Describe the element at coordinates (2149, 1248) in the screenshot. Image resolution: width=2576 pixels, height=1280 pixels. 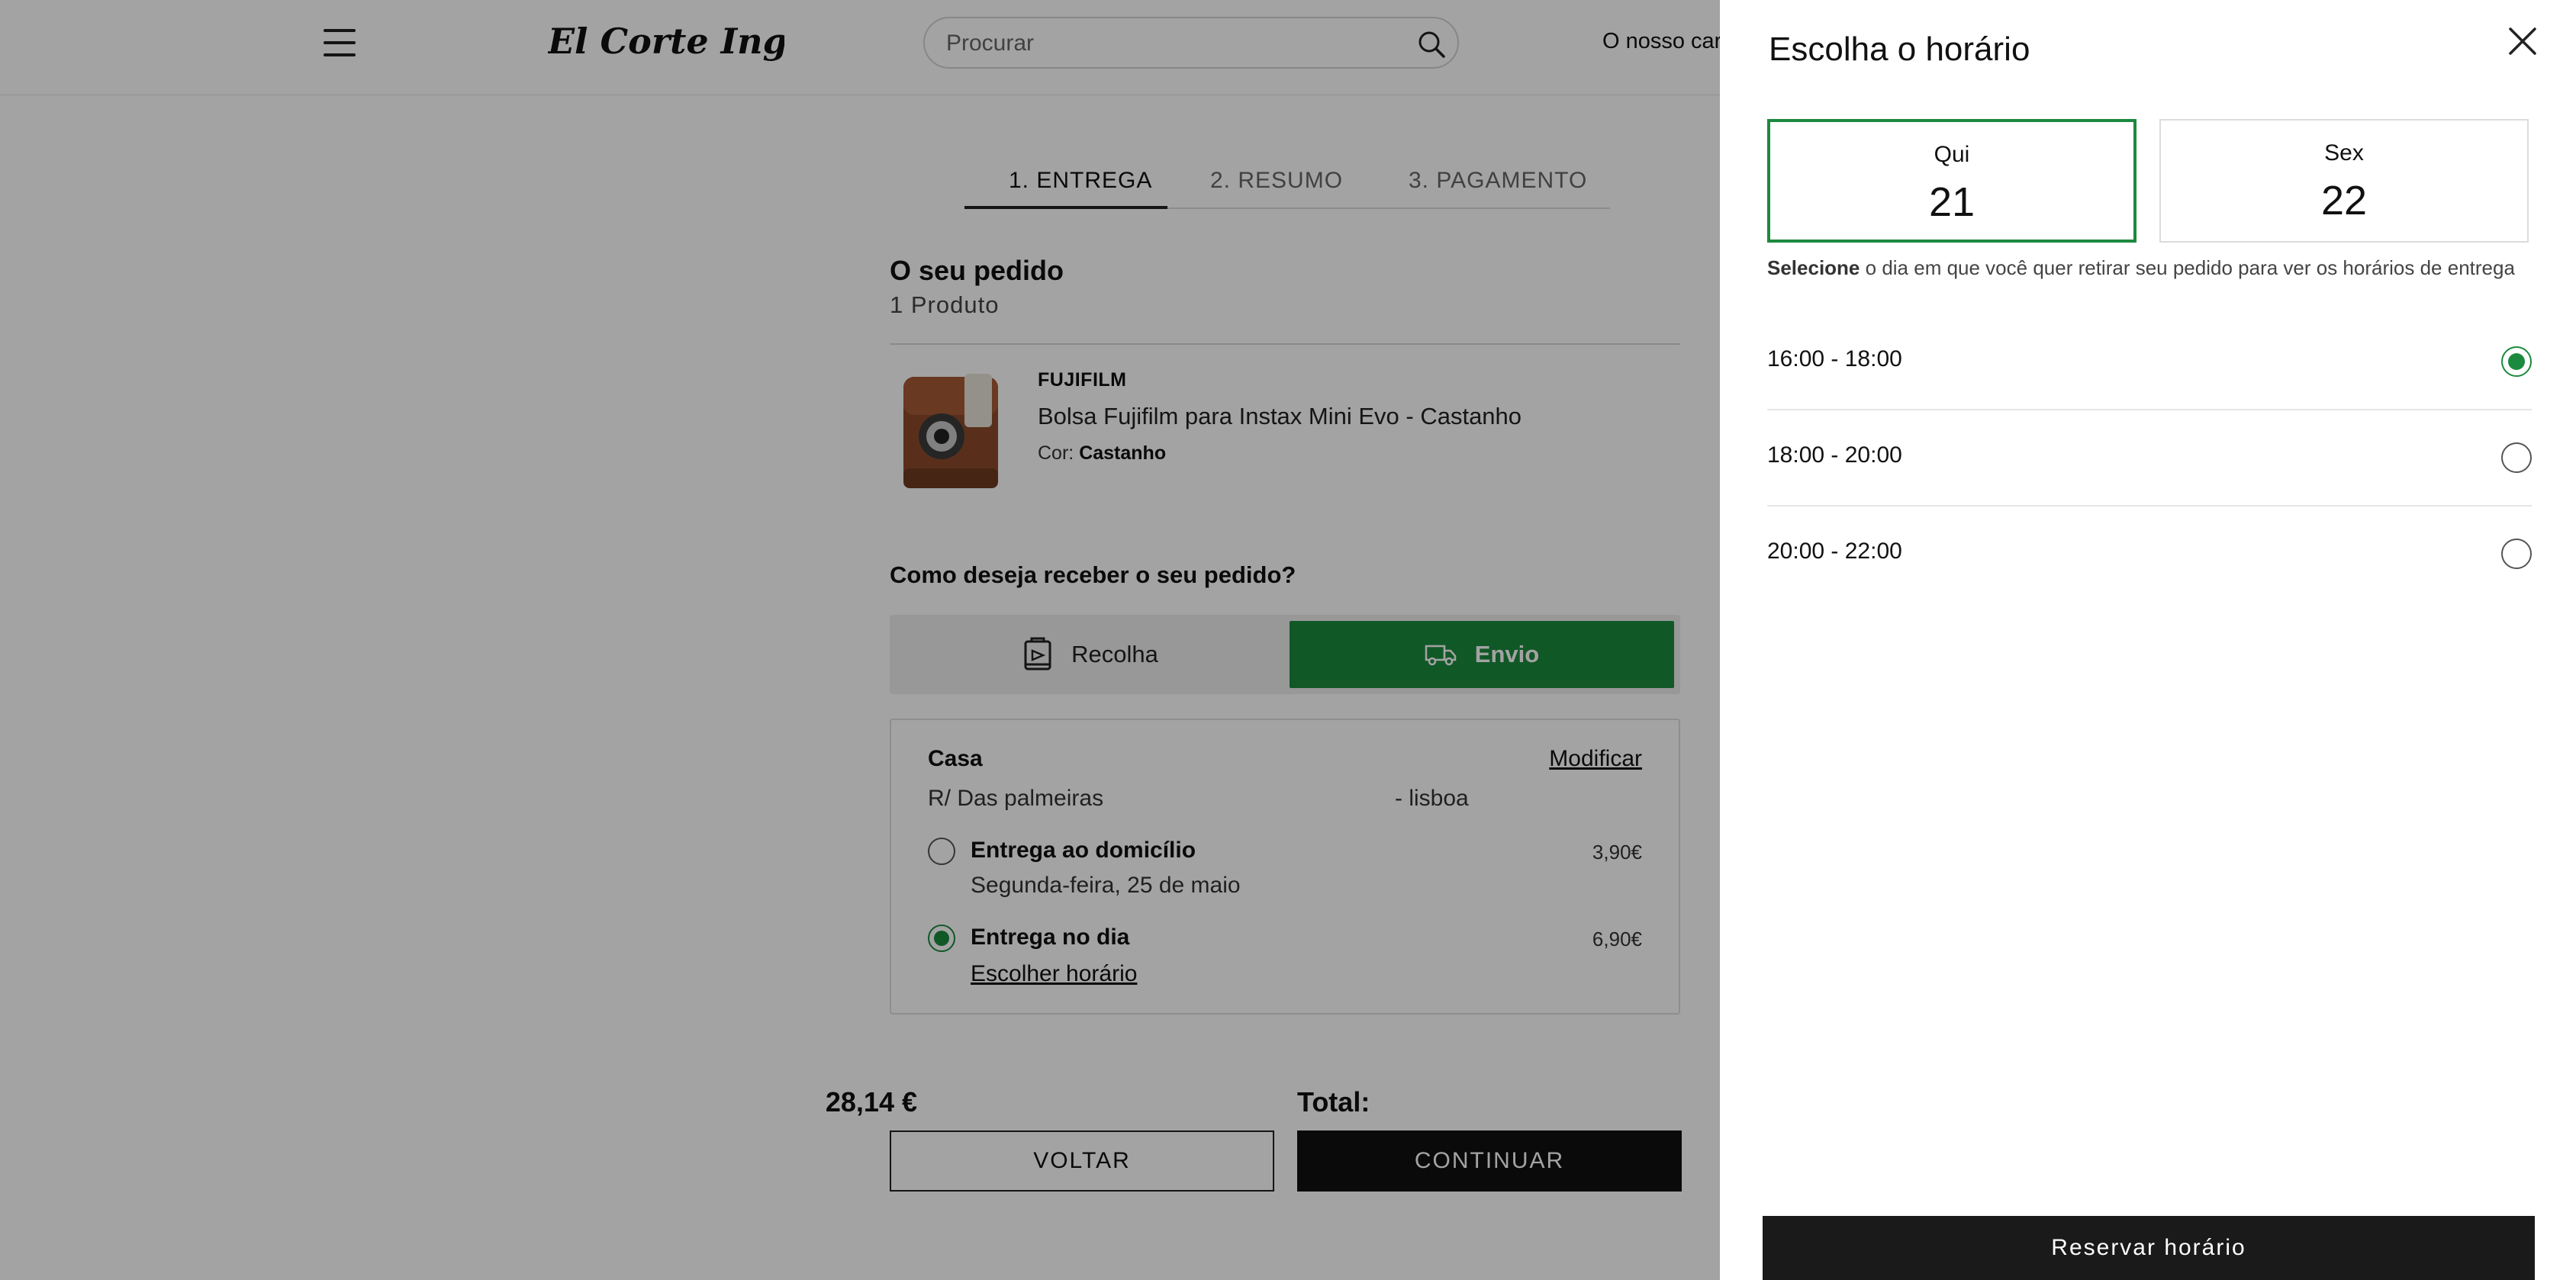
I see `reserve-time-button: Reservar horário` at that location.